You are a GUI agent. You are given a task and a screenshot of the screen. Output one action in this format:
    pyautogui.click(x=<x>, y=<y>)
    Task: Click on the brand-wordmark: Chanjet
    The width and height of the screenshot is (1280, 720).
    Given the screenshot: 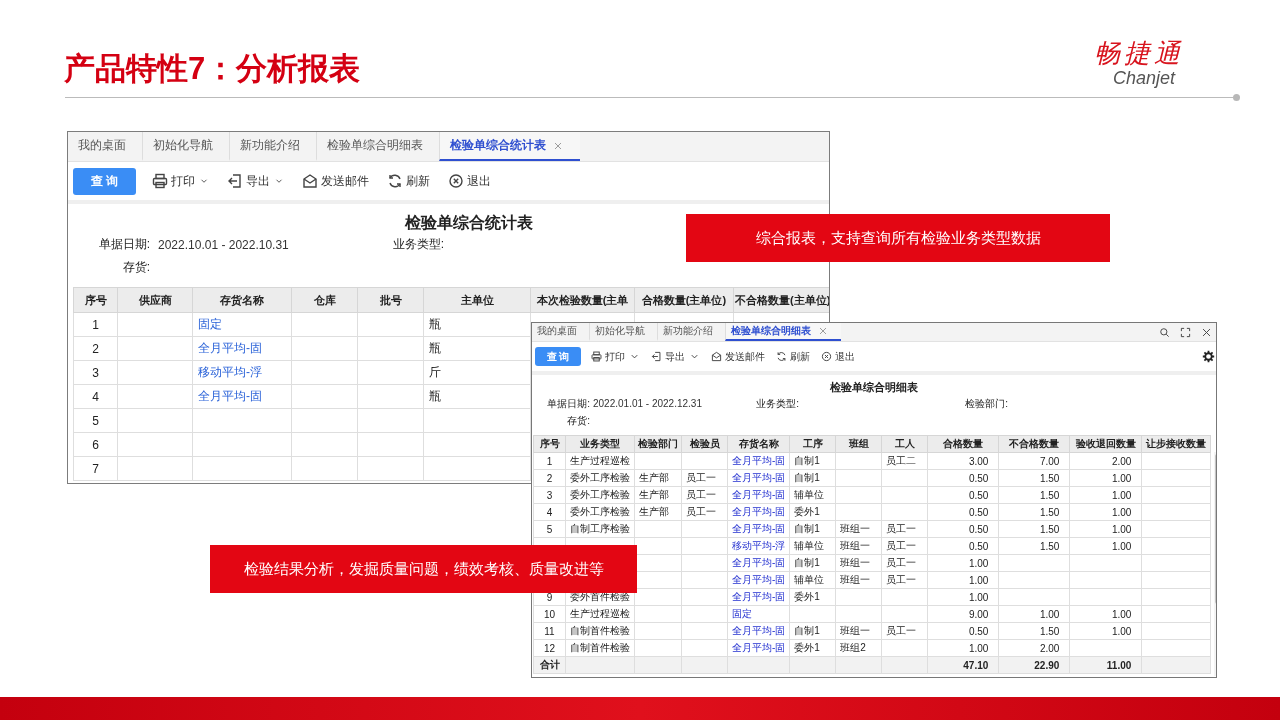 What is the action you would take?
    pyautogui.click(x=1143, y=78)
    